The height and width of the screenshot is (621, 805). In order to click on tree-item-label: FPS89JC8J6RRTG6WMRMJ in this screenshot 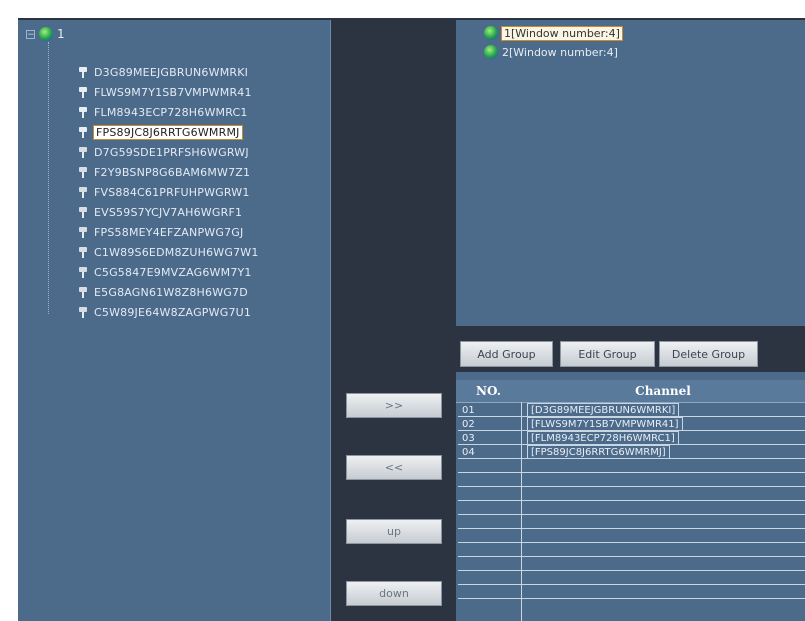, I will do `click(168, 132)`.